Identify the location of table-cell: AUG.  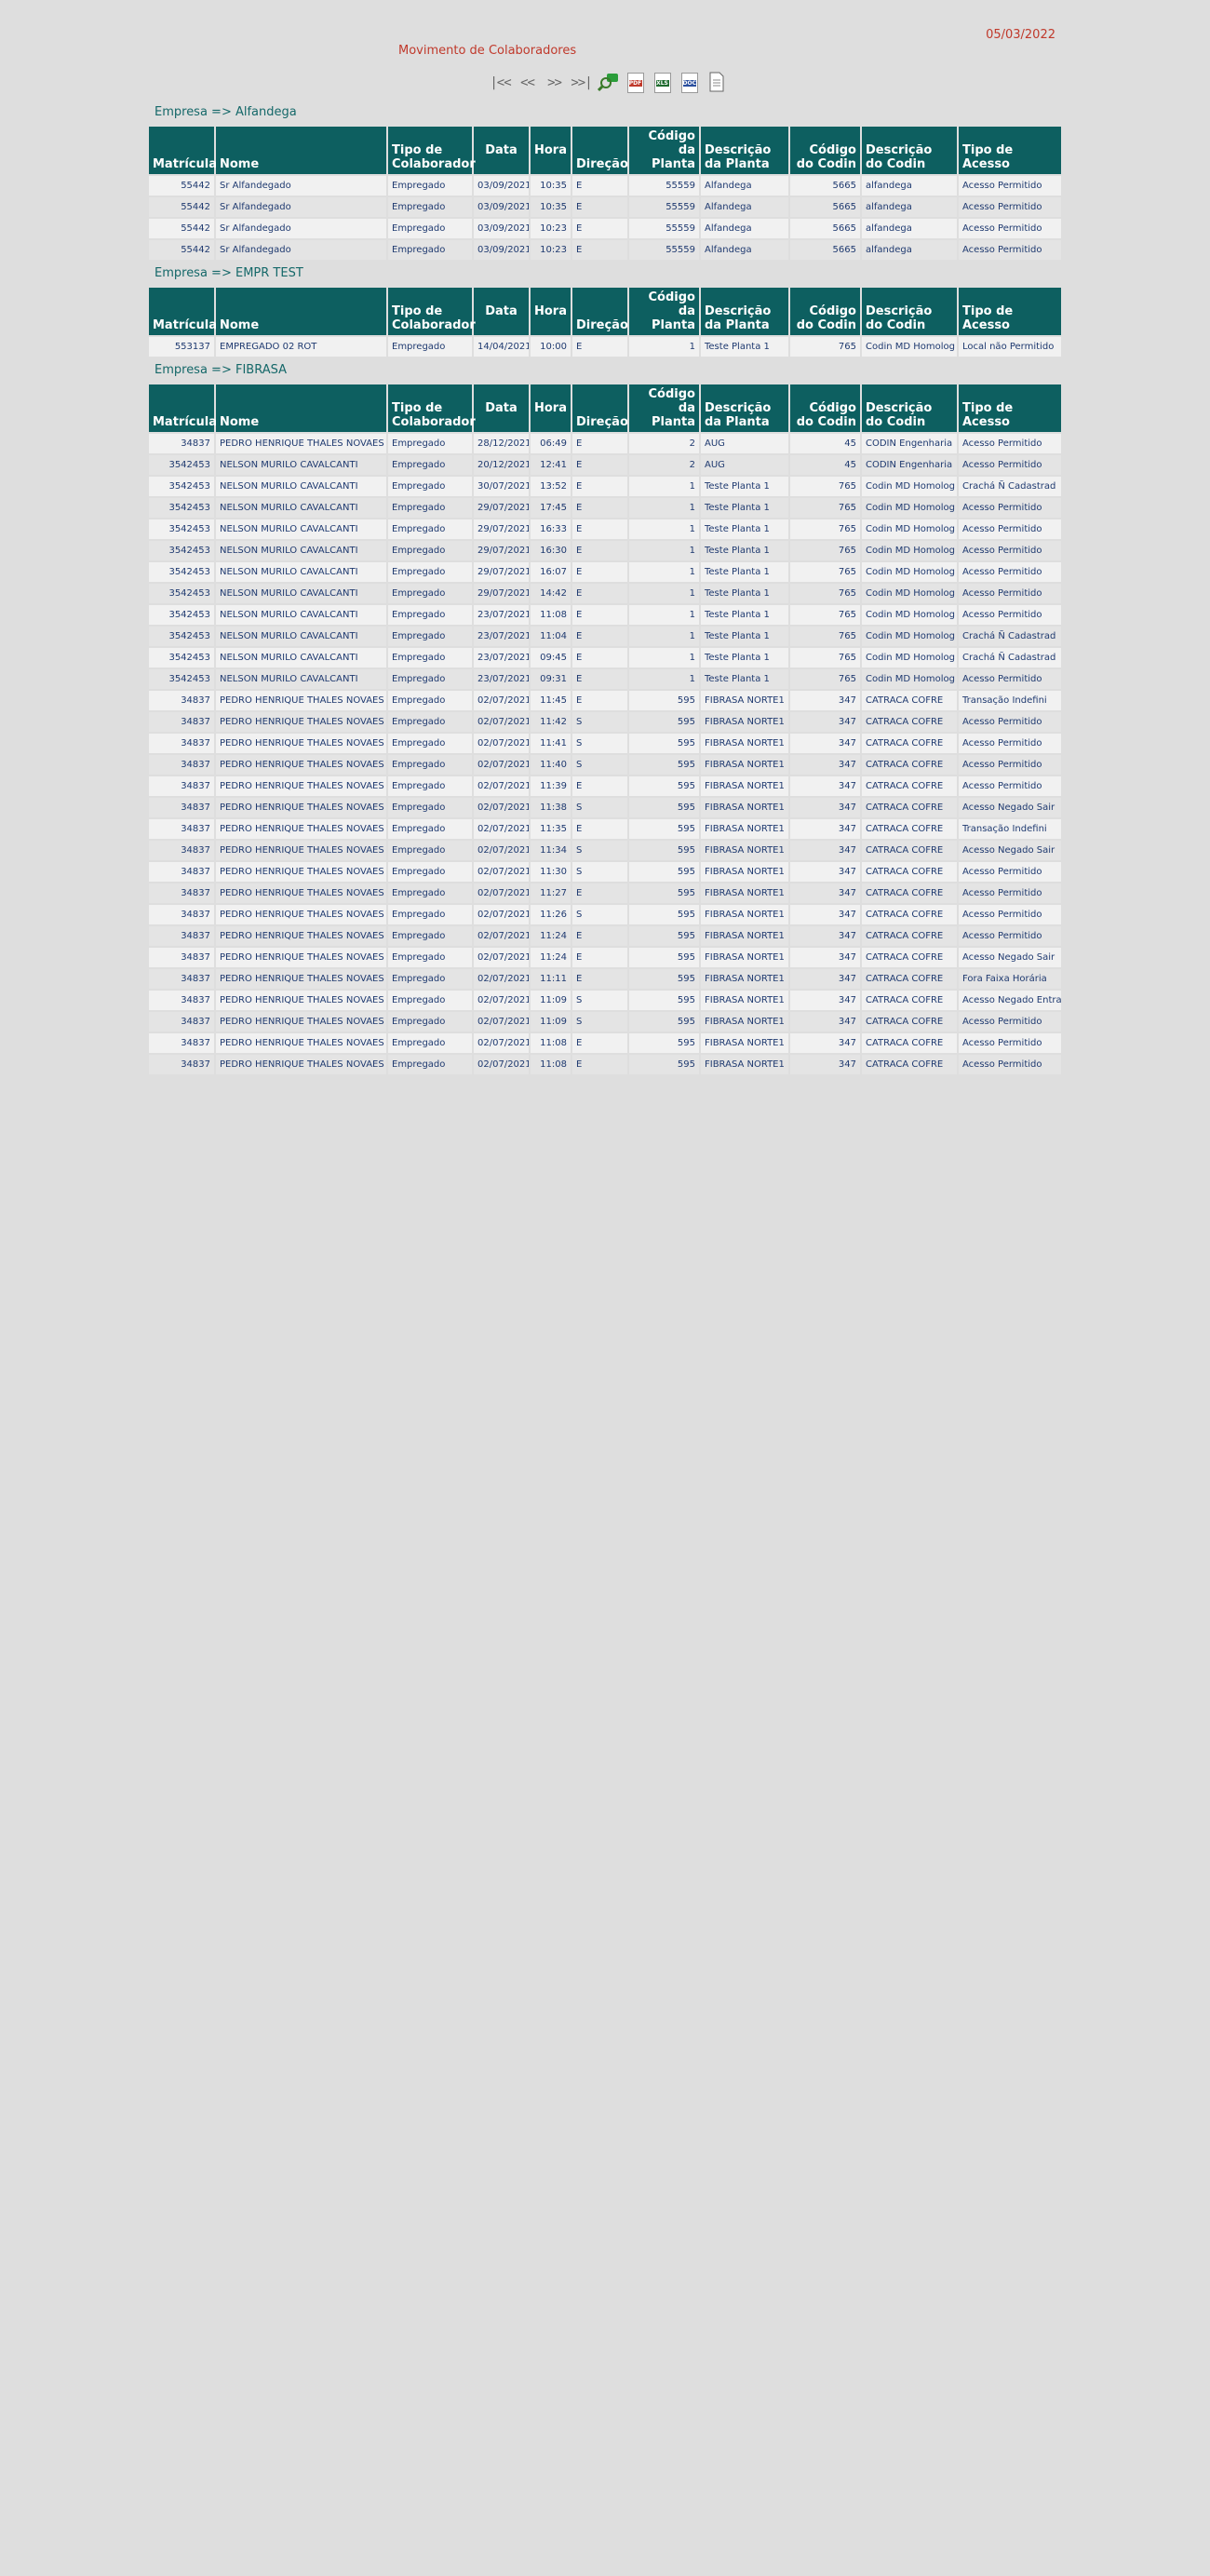
(744, 443).